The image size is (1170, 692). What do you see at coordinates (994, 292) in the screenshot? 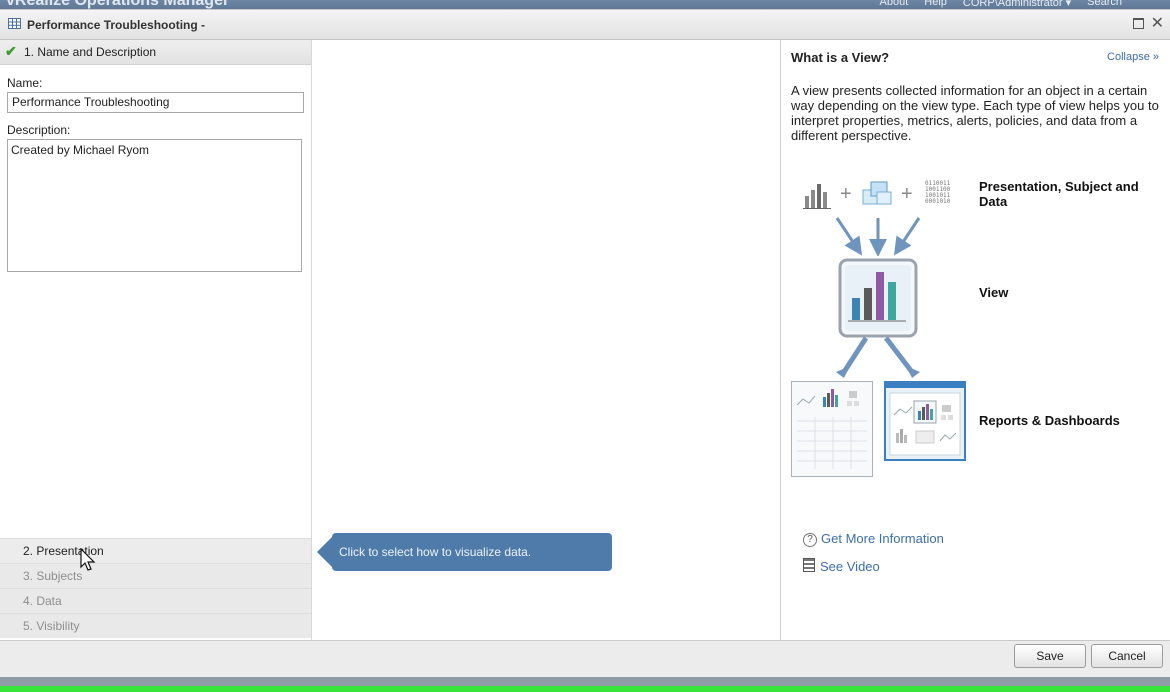
I see `diagram-label-view: View` at bounding box center [994, 292].